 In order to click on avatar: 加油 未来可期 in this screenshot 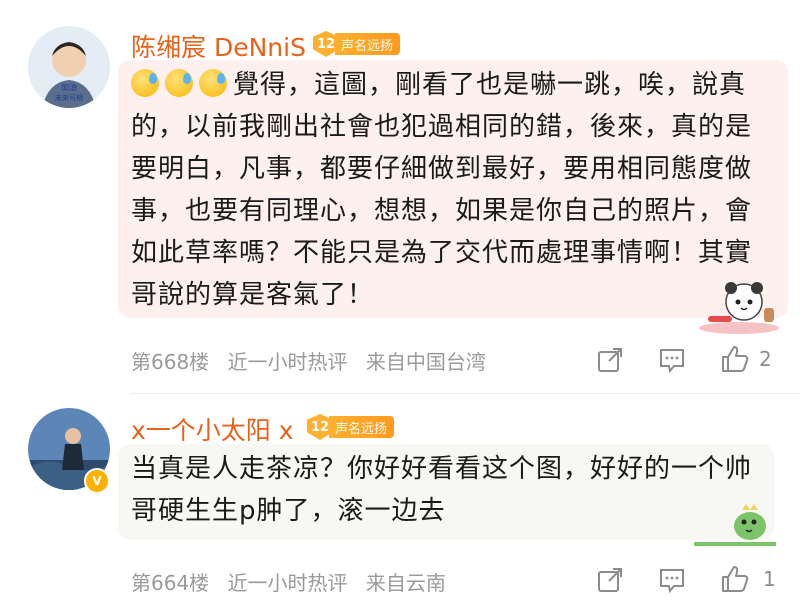, I will do `click(69, 67)`.